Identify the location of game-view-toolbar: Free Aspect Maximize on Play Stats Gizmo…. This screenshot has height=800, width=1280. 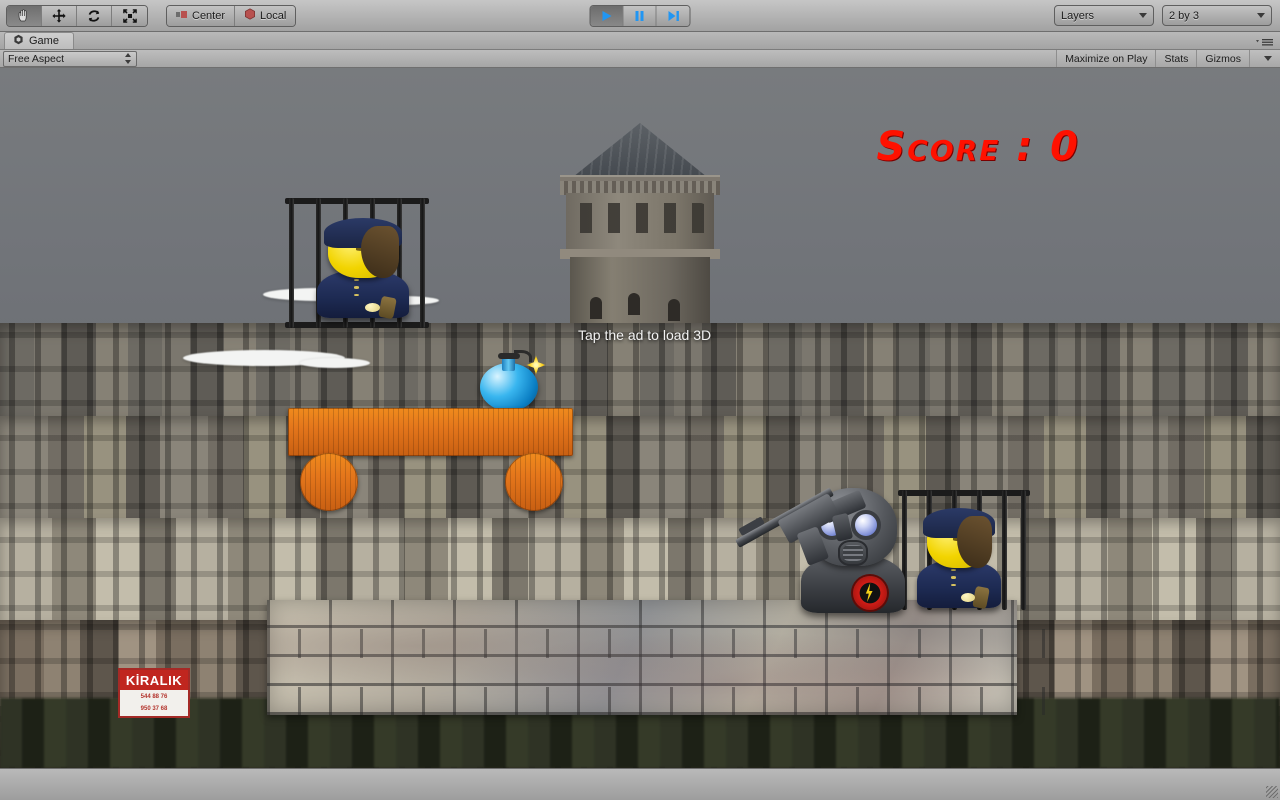
(640, 59).